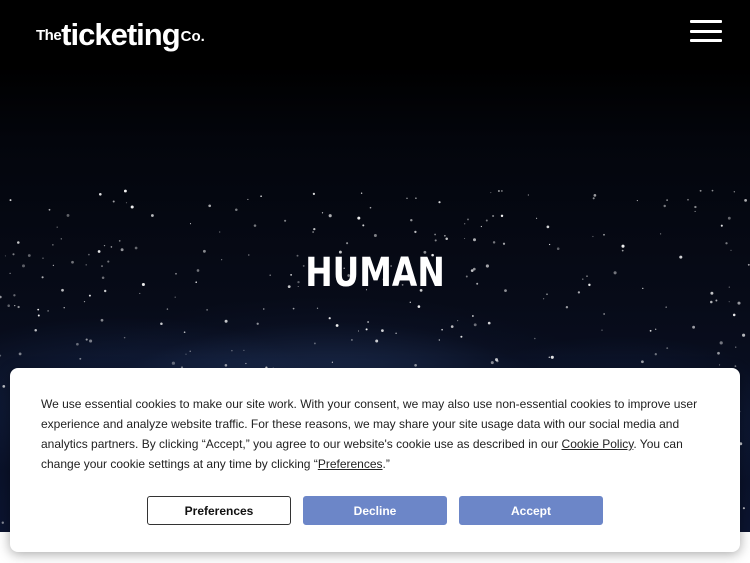 Image resolution: width=750 pixels, height=563 pixels. Describe the element at coordinates (531, 510) in the screenshot. I see `accept-button: Accept` at that location.